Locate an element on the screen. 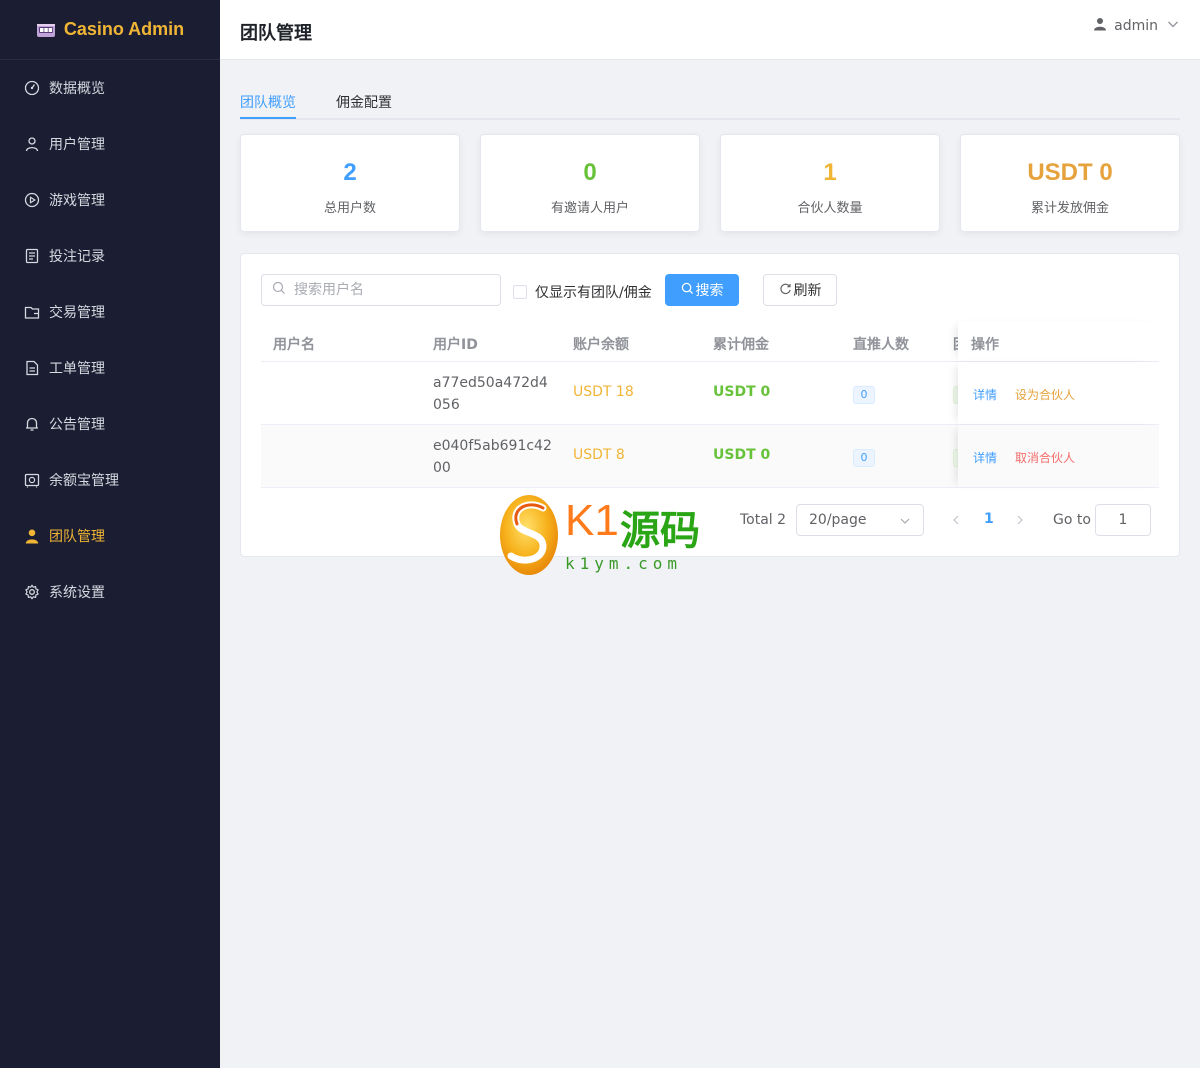  column-header-userid: 用户ID is located at coordinates (455, 345).